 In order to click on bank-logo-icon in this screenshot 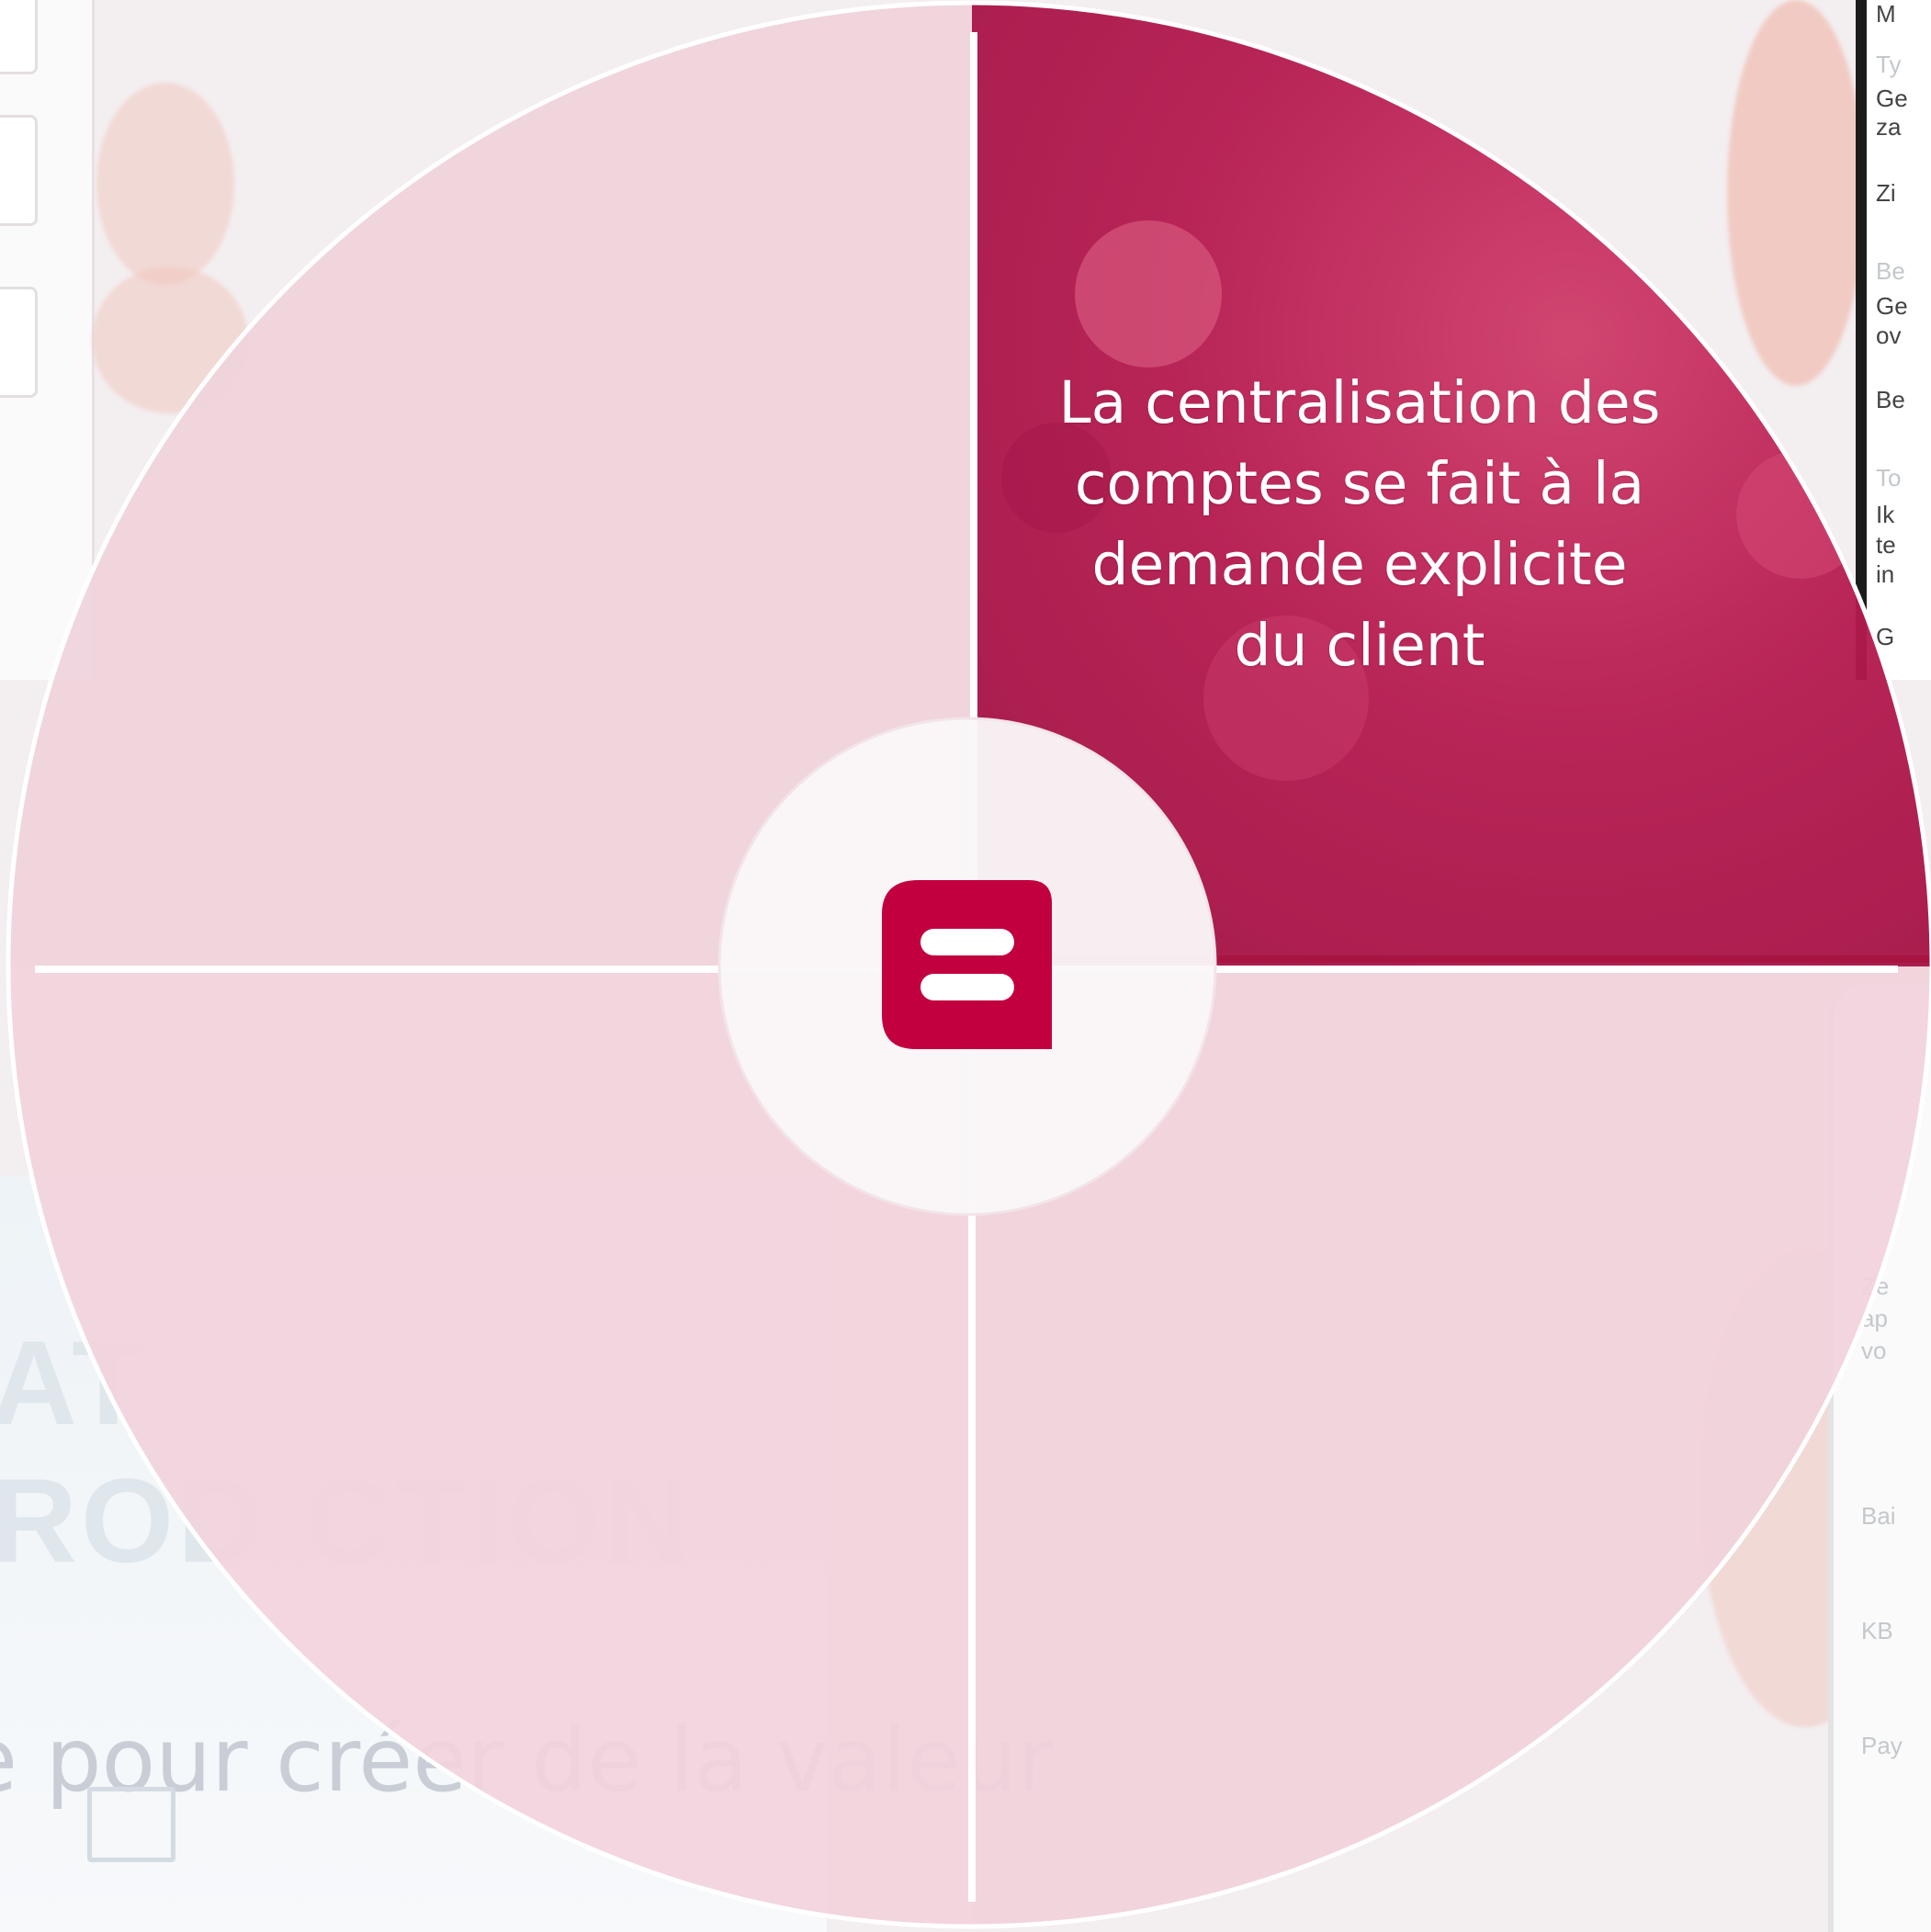, I will do `click(967, 964)`.